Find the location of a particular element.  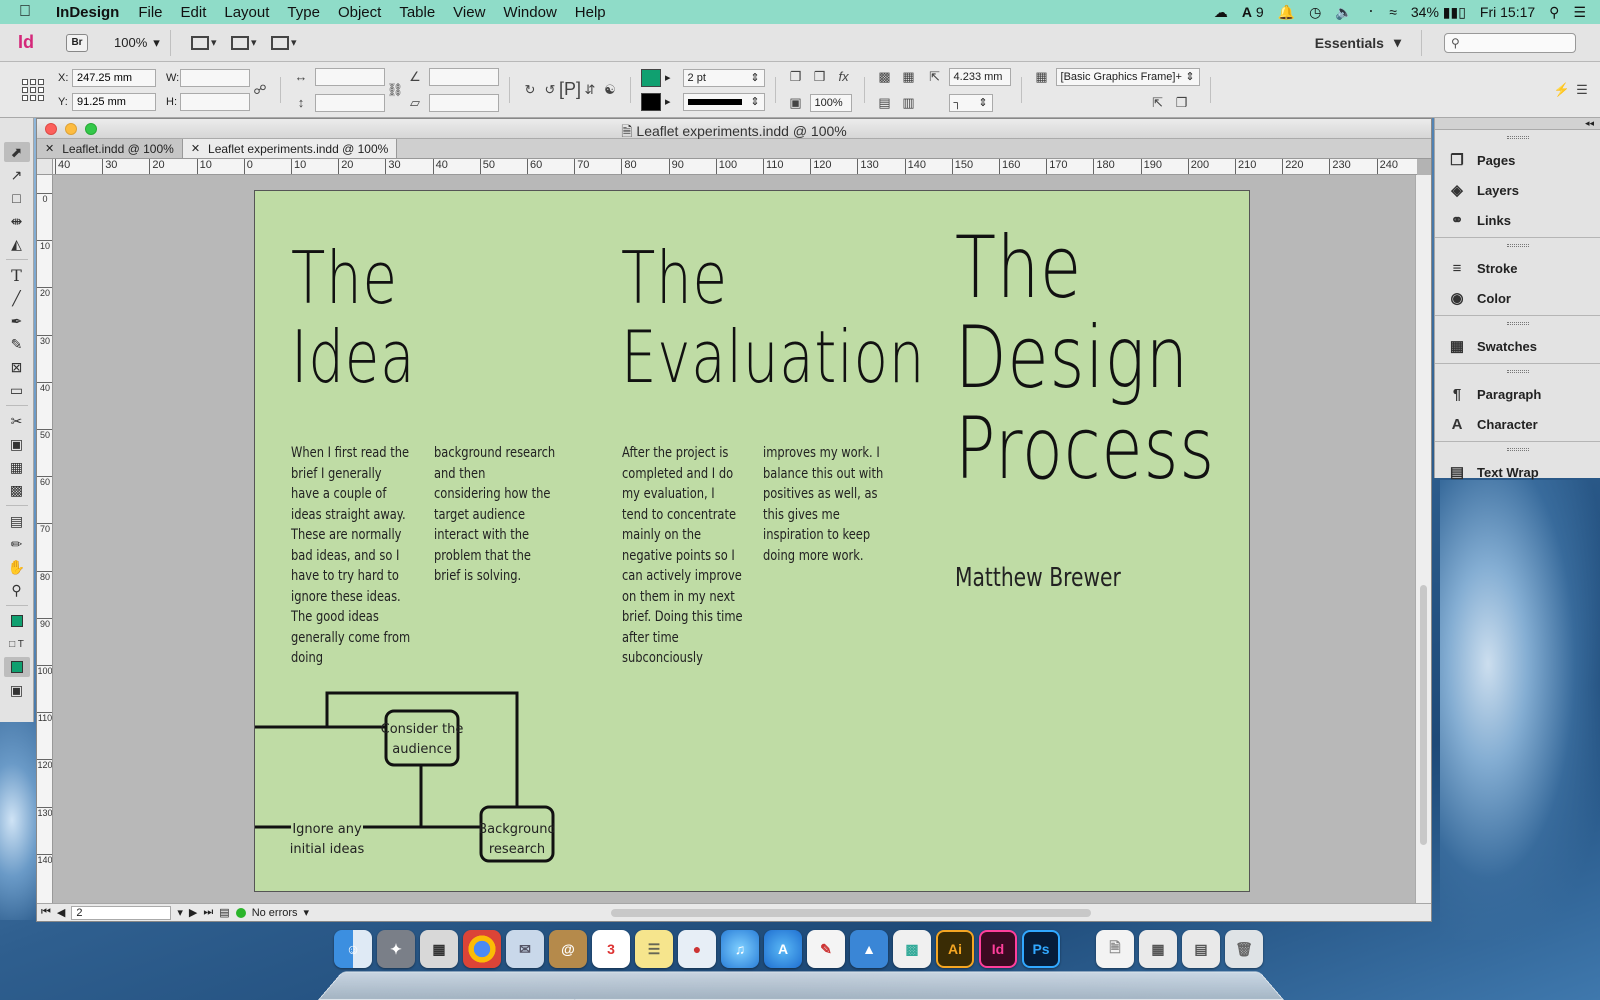

mail-icon: ✉ is located at coordinates (525, 949).